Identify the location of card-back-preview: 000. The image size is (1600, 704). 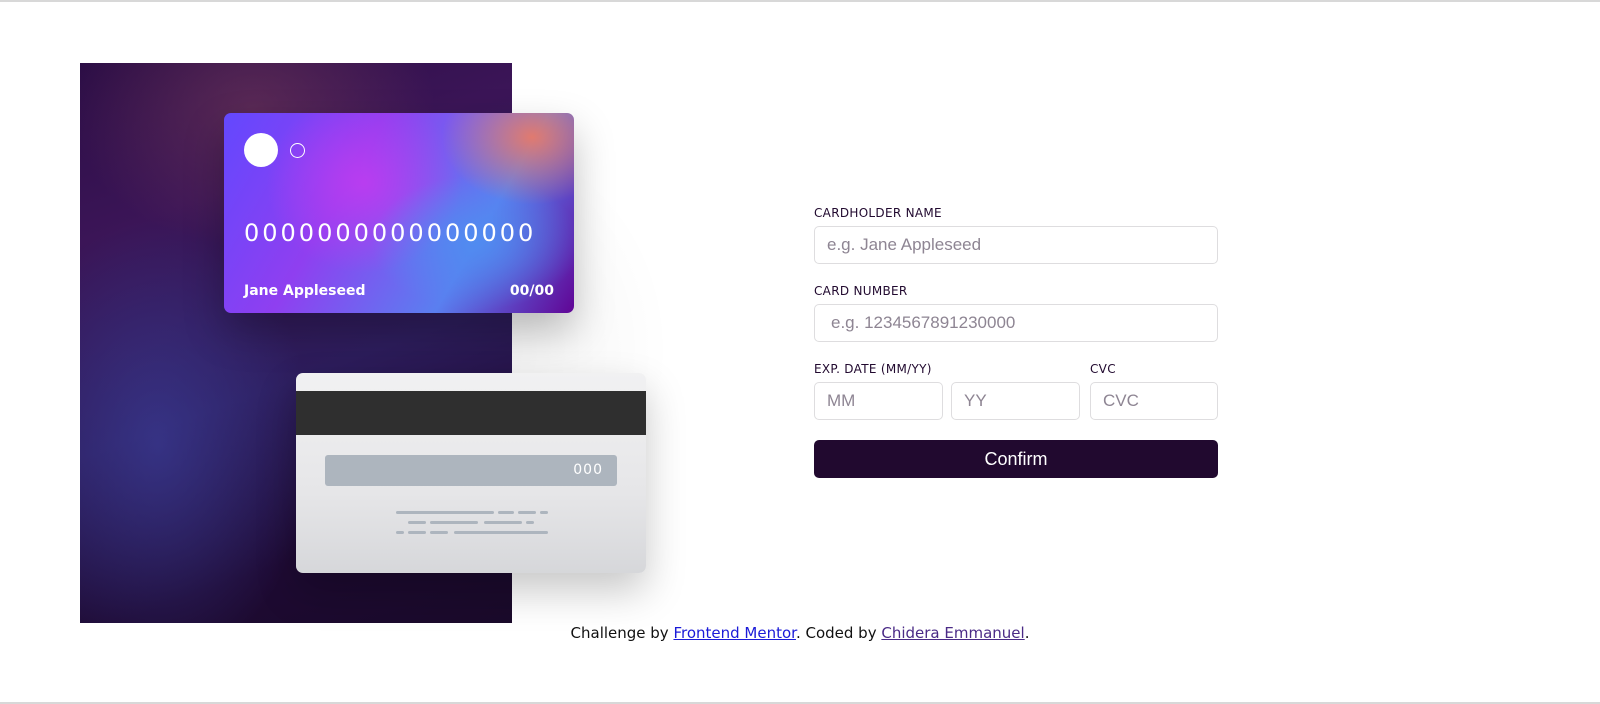
(471, 473).